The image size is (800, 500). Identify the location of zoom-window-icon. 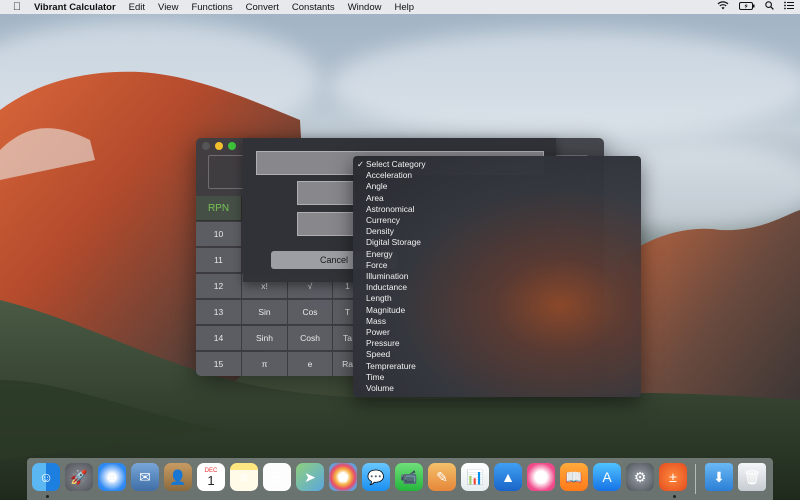
(232, 146).